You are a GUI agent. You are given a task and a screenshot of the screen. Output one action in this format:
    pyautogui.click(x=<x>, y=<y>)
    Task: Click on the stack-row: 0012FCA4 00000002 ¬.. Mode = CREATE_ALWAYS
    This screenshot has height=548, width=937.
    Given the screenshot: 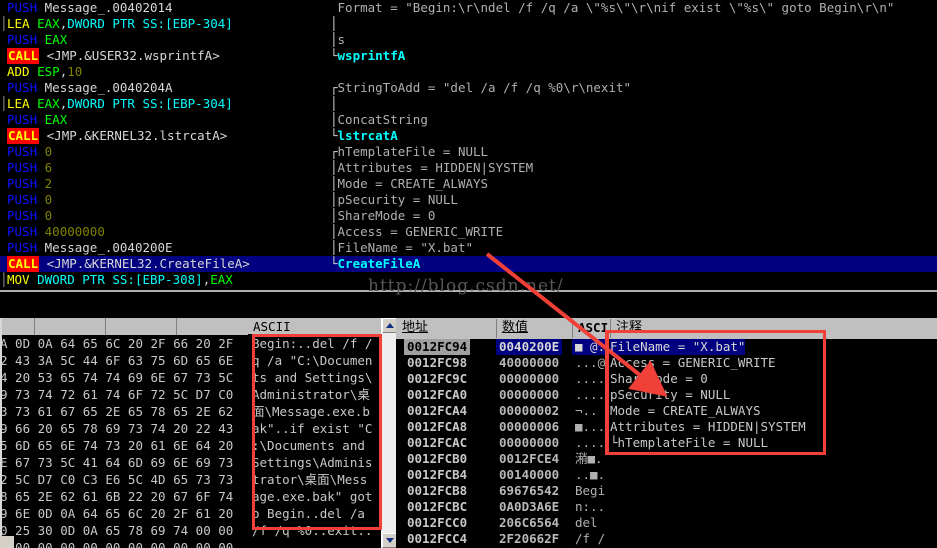 What is the action you would take?
    pyautogui.click(x=666, y=411)
    